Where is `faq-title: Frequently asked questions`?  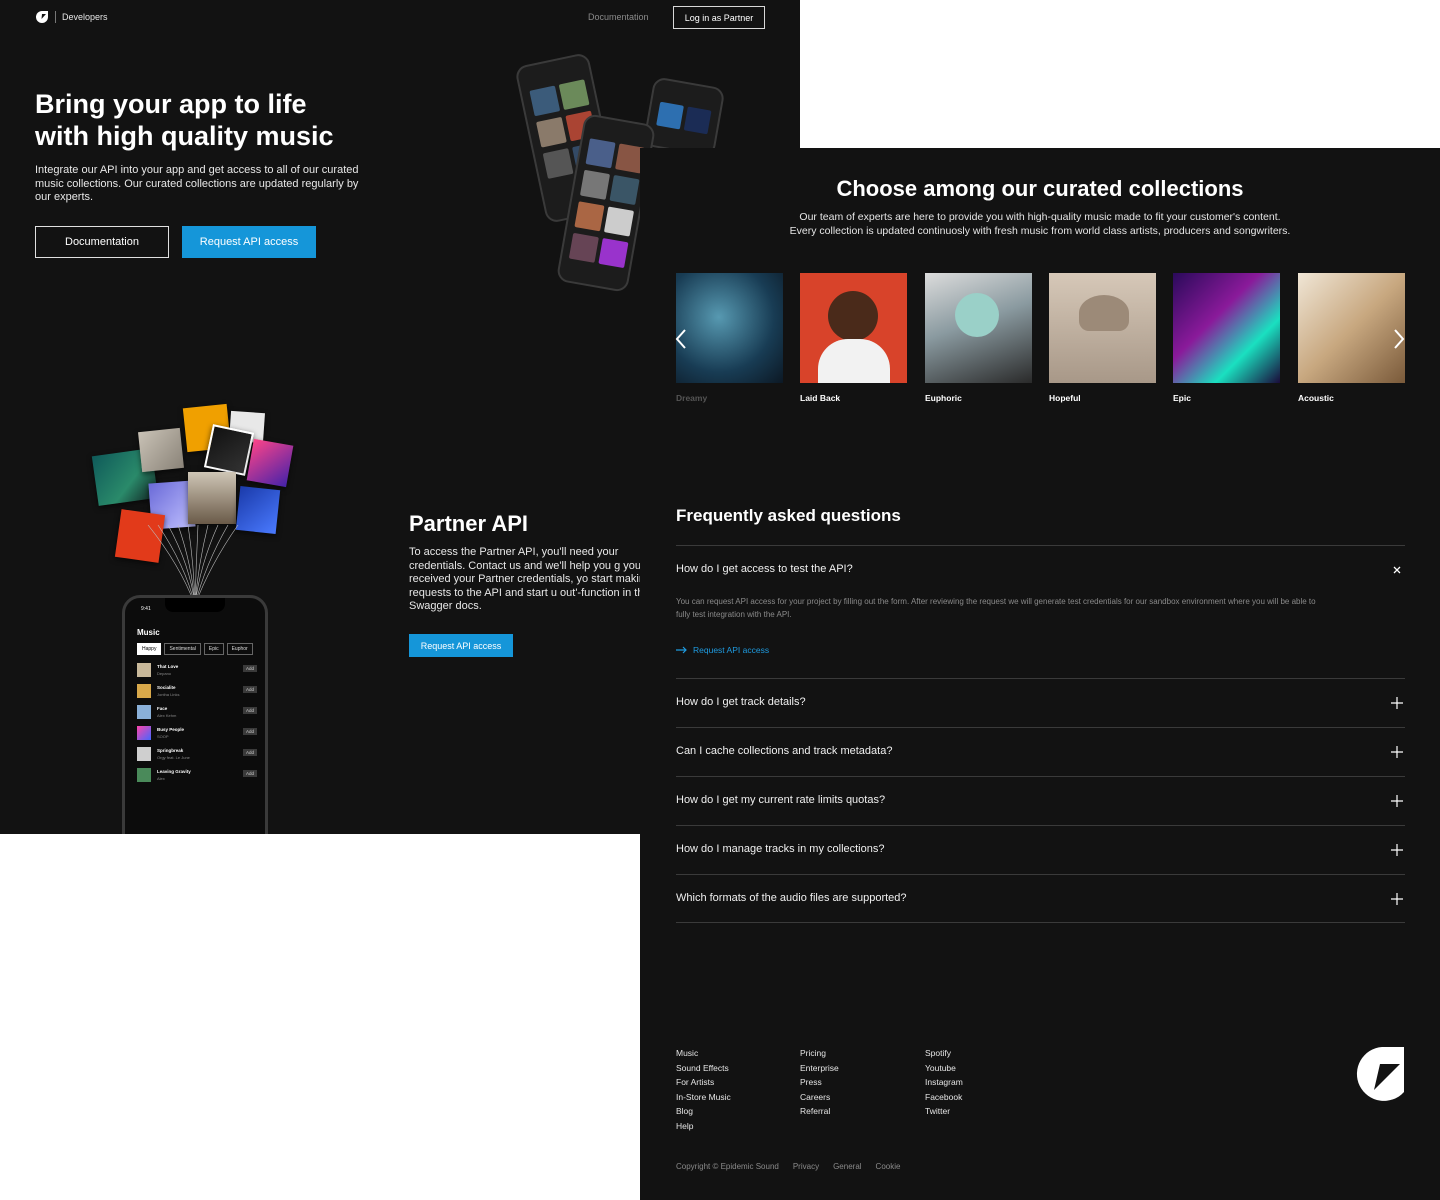
faq-title: Frequently asked questions is located at coordinates (788, 515).